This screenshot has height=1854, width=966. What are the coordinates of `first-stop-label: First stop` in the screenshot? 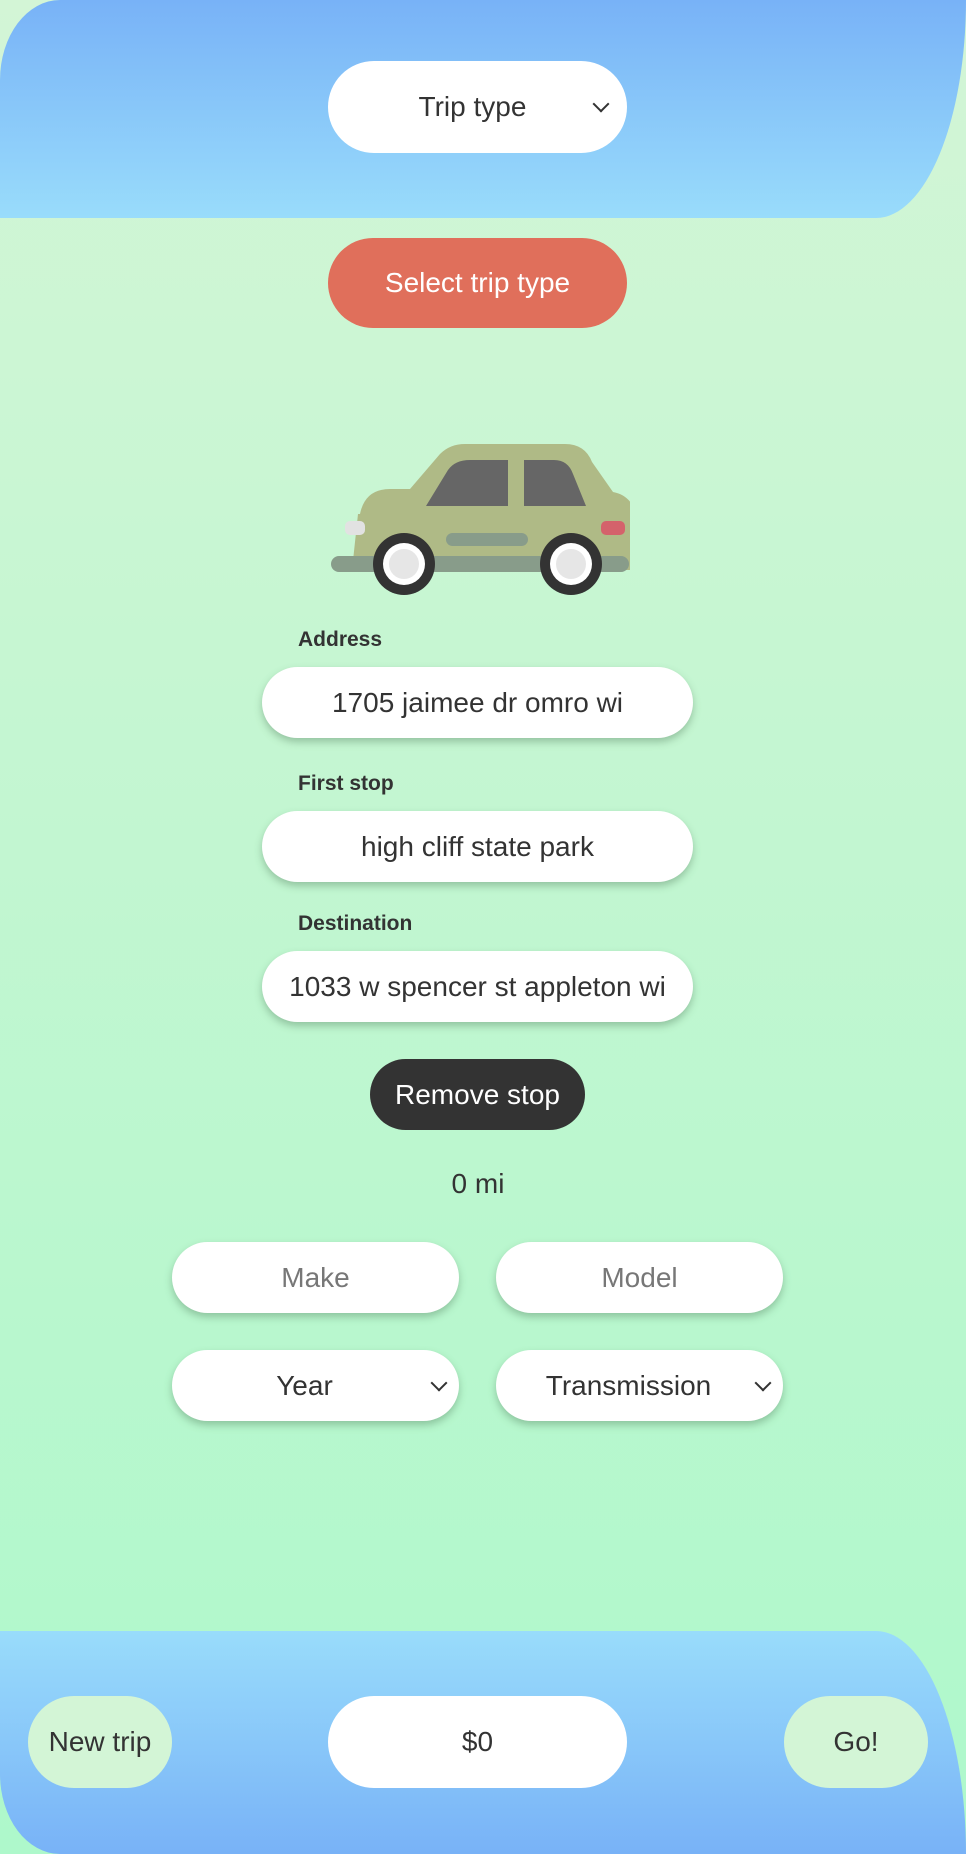 It's located at (346, 783).